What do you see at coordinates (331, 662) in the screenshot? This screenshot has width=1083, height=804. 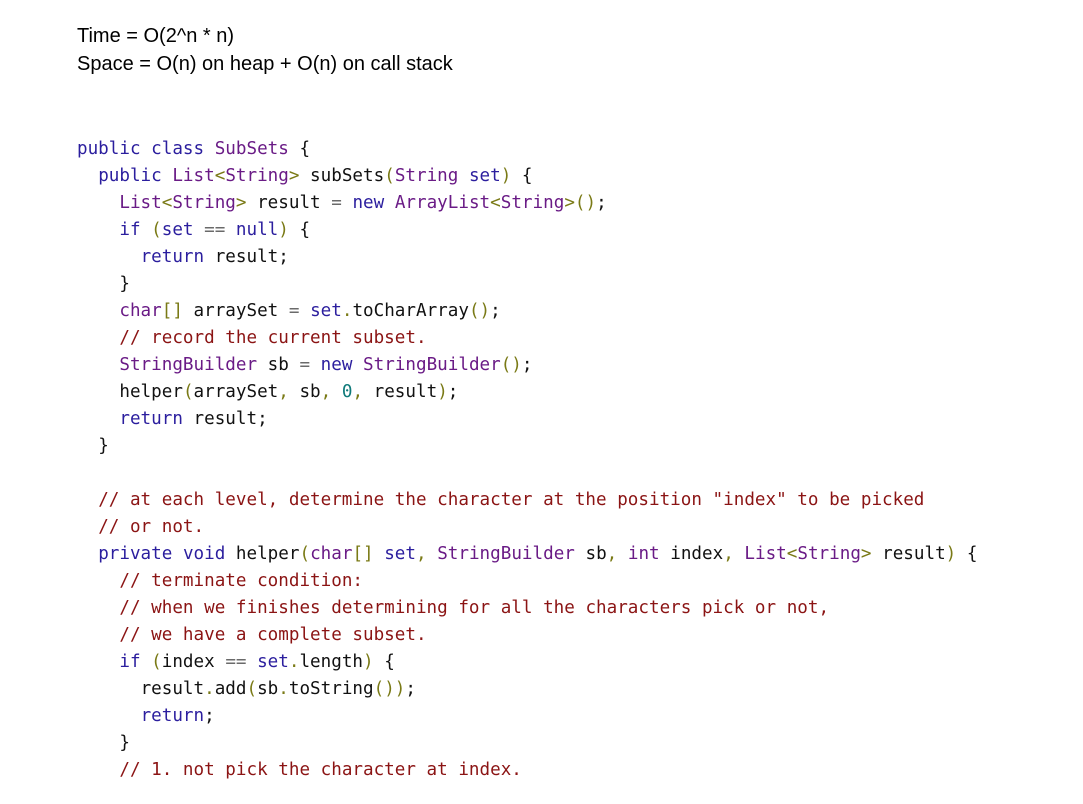 I see `code-token: length` at bounding box center [331, 662].